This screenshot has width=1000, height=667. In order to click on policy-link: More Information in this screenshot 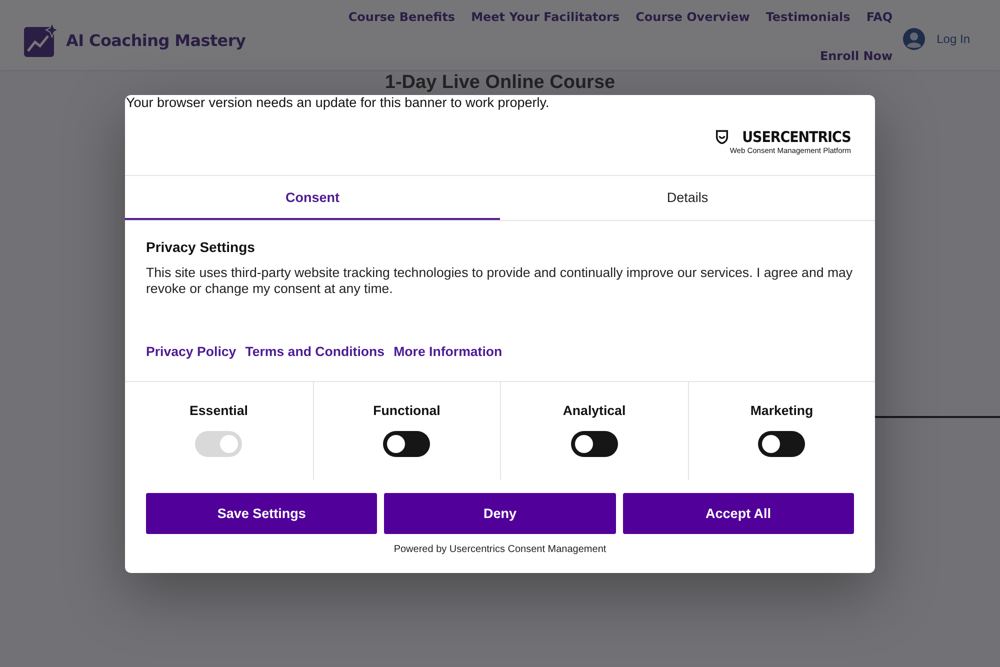, I will do `click(448, 351)`.